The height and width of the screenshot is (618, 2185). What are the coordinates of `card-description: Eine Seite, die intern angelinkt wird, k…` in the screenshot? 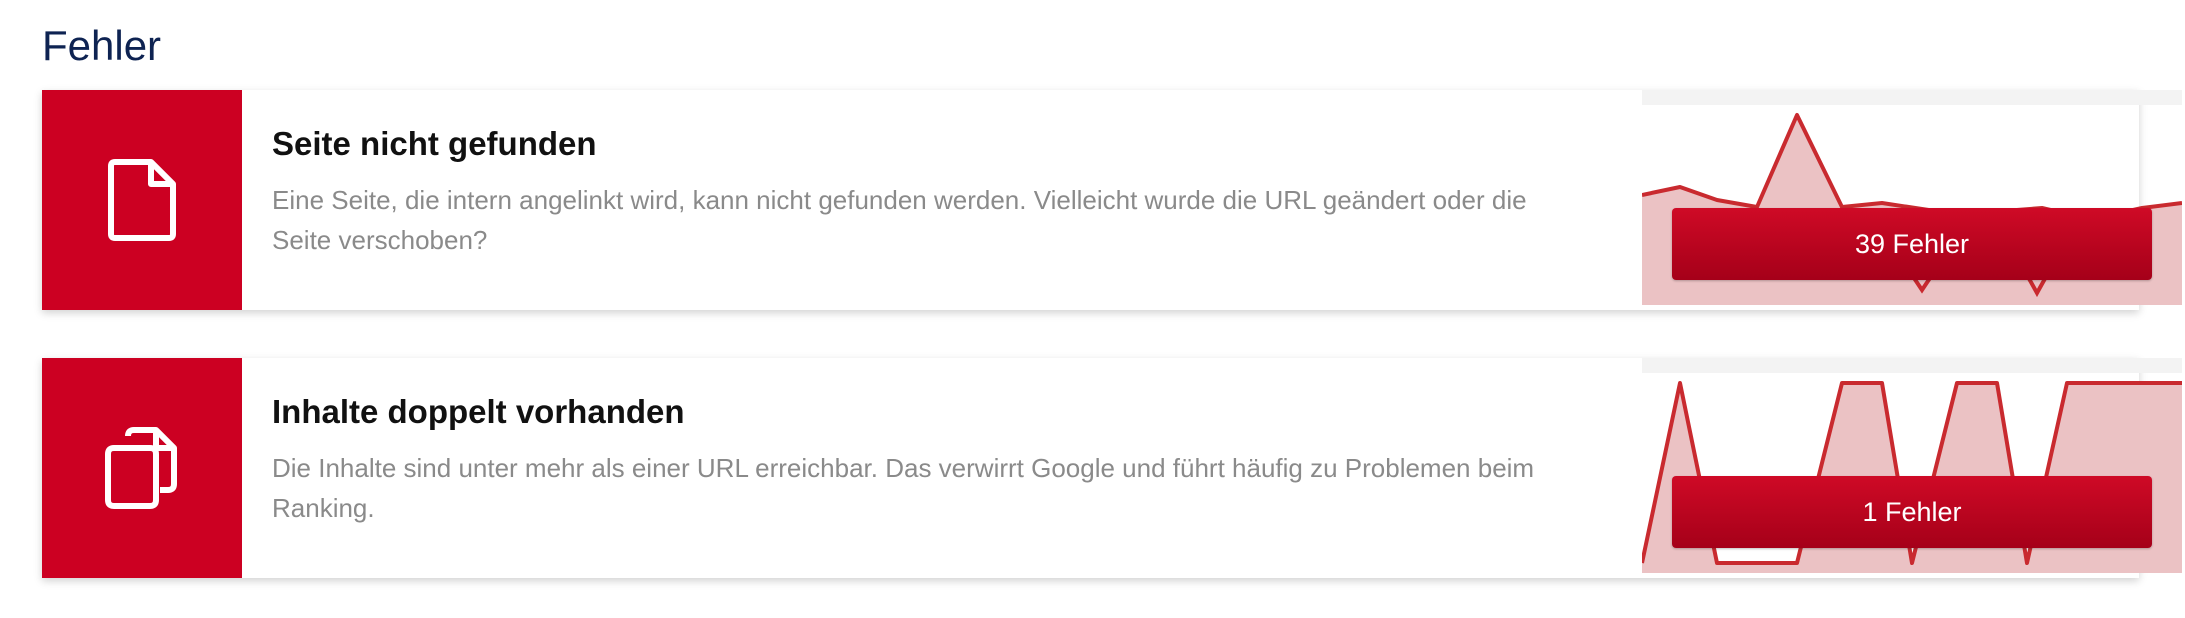 It's located at (899, 220).